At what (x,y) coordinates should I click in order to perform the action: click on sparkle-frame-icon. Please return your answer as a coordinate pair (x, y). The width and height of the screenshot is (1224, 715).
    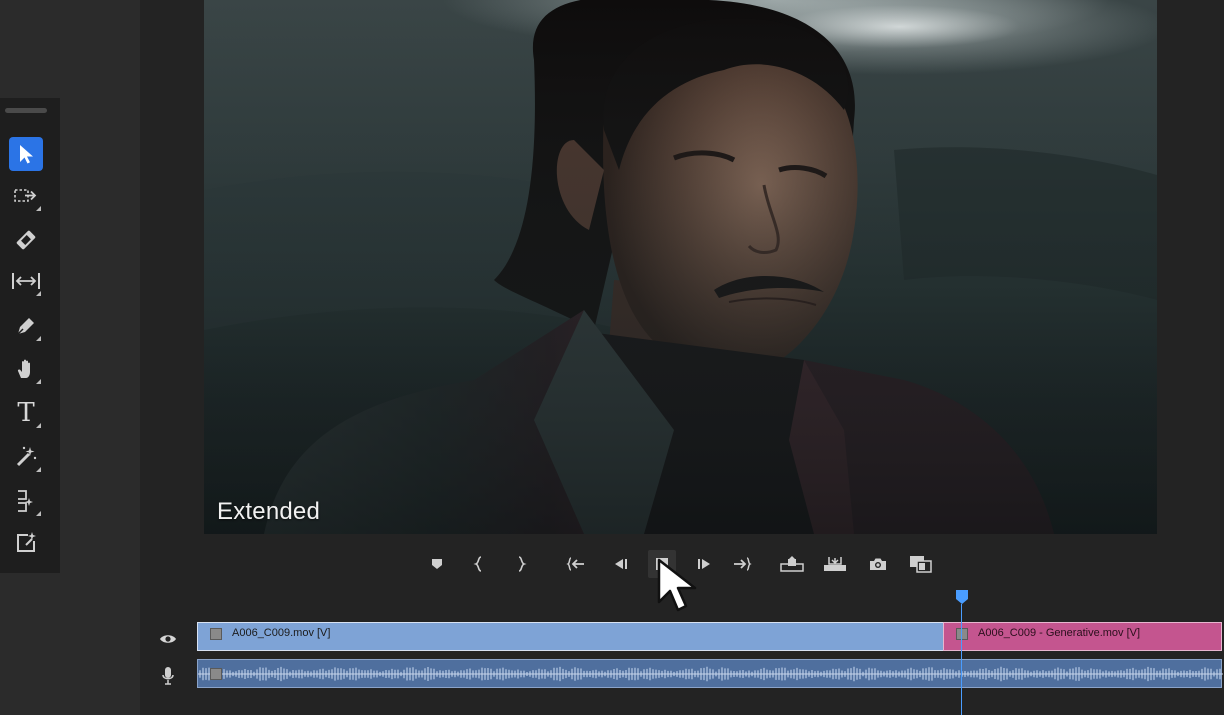
    Looking at the image, I should click on (26, 542).